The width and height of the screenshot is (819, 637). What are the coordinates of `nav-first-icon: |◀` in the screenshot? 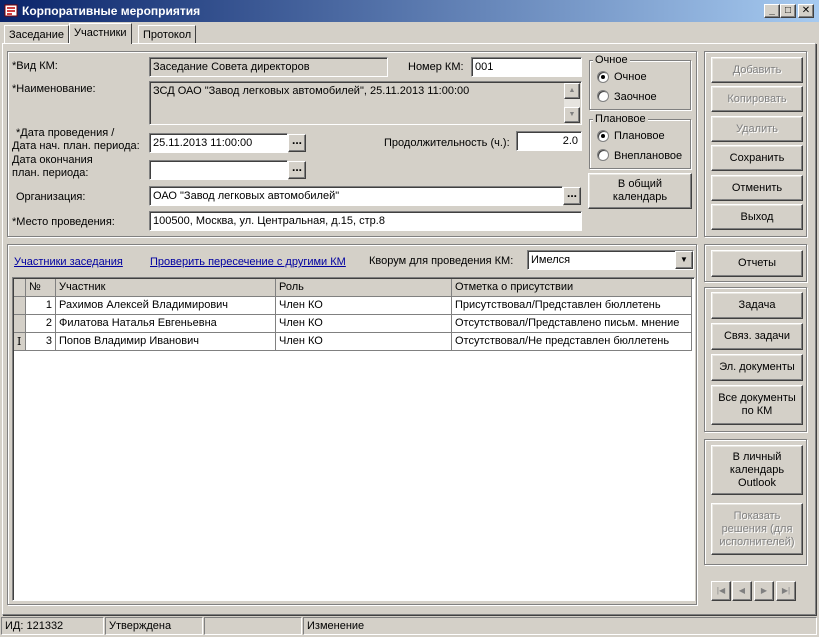 It's located at (721, 591).